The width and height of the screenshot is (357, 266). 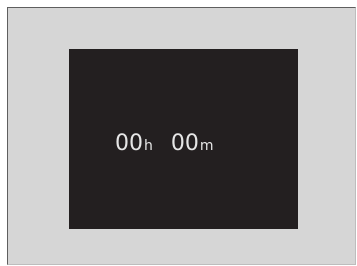 I want to click on minutes-unit: m, so click(x=206, y=146).